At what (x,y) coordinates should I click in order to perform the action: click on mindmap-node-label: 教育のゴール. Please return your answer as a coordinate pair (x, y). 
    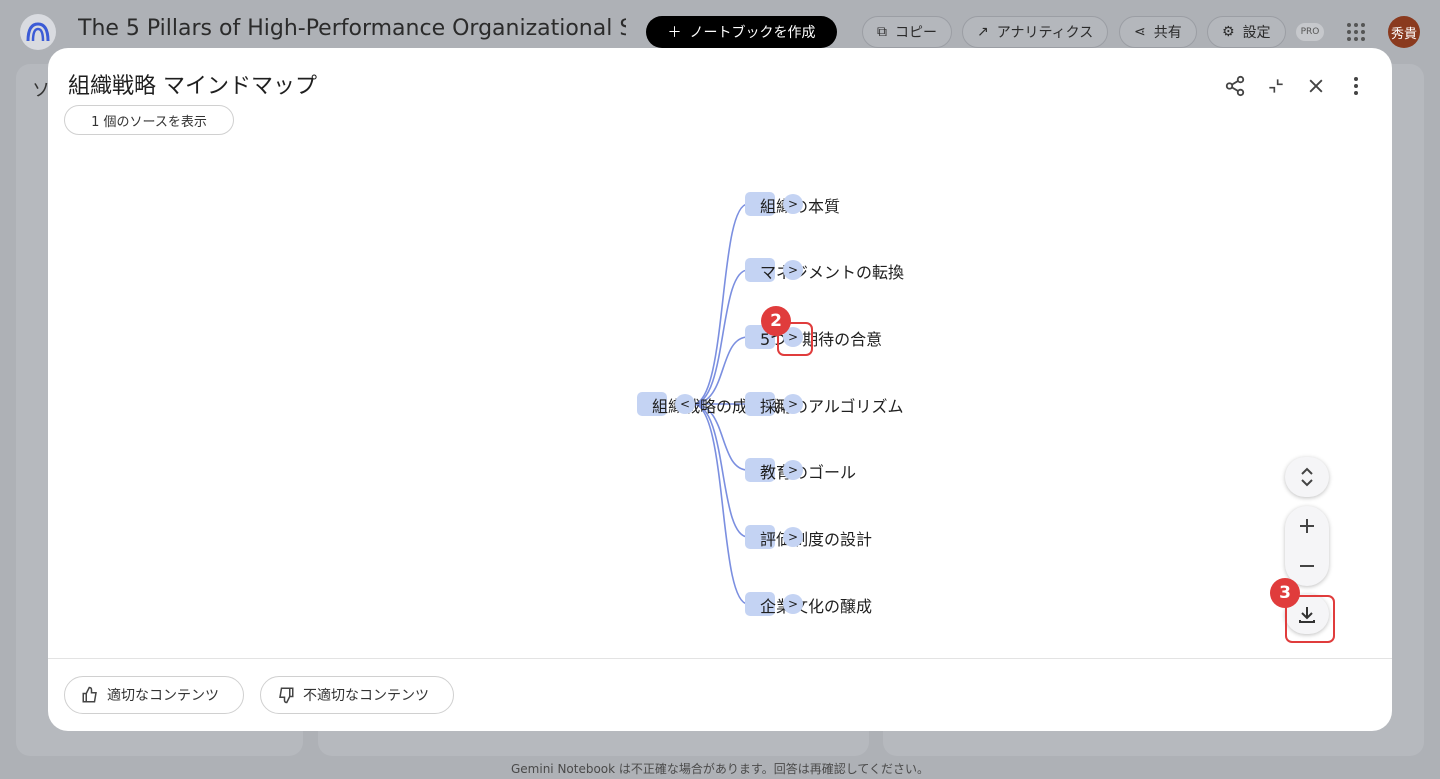
    Looking at the image, I should click on (808, 472).